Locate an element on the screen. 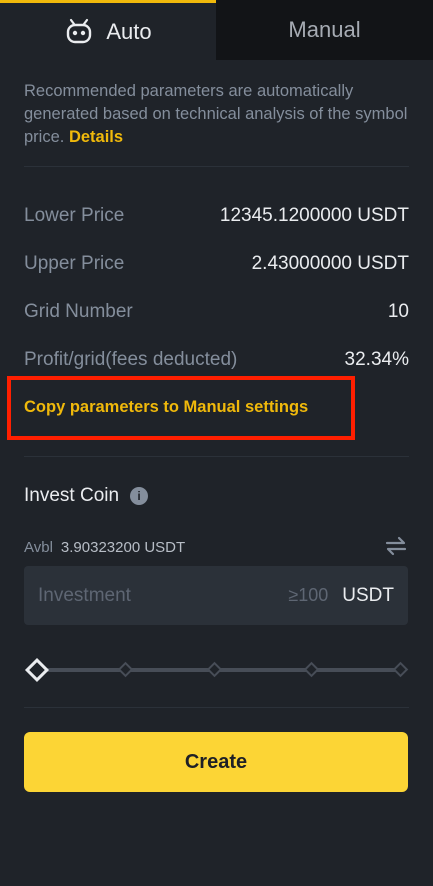 The height and width of the screenshot is (886, 433). param-row-grid-number: Grid Number 10 is located at coordinates (216, 312).